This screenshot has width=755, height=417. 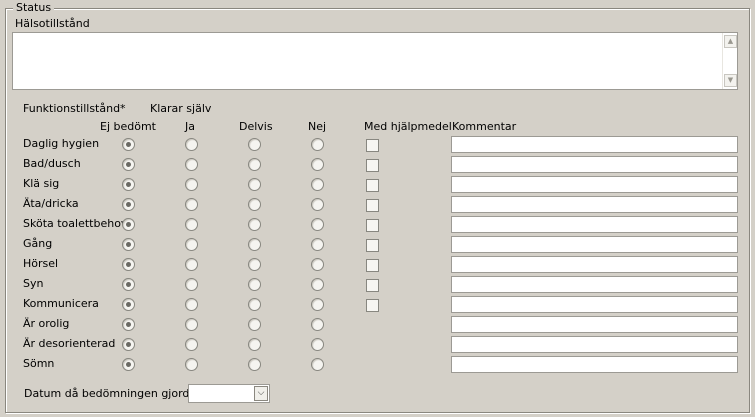 What do you see at coordinates (52, 163) in the screenshot?
I see `row-label: Bad/dusch` at bounding box center [52, 163].